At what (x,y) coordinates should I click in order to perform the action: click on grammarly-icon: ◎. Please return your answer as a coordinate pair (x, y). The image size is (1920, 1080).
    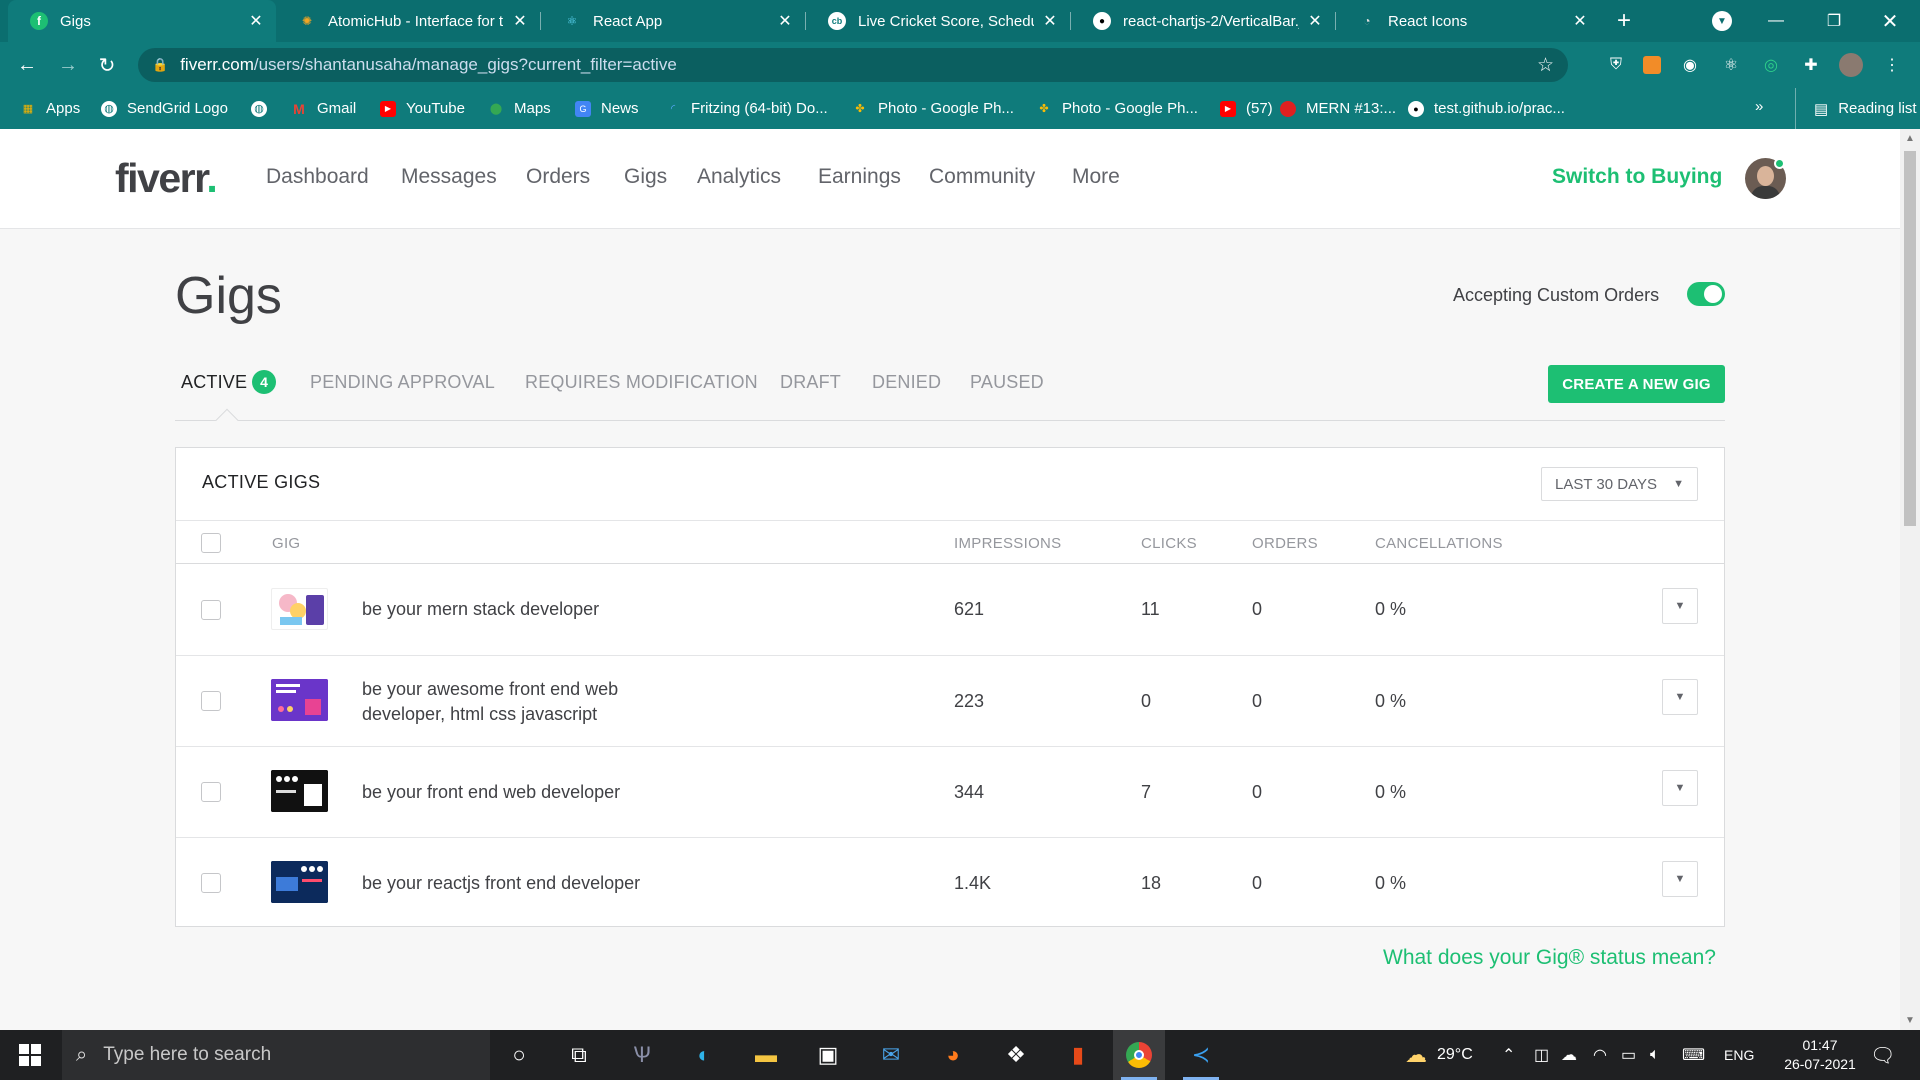
    Looking at the image, I should click on (1771, 65).